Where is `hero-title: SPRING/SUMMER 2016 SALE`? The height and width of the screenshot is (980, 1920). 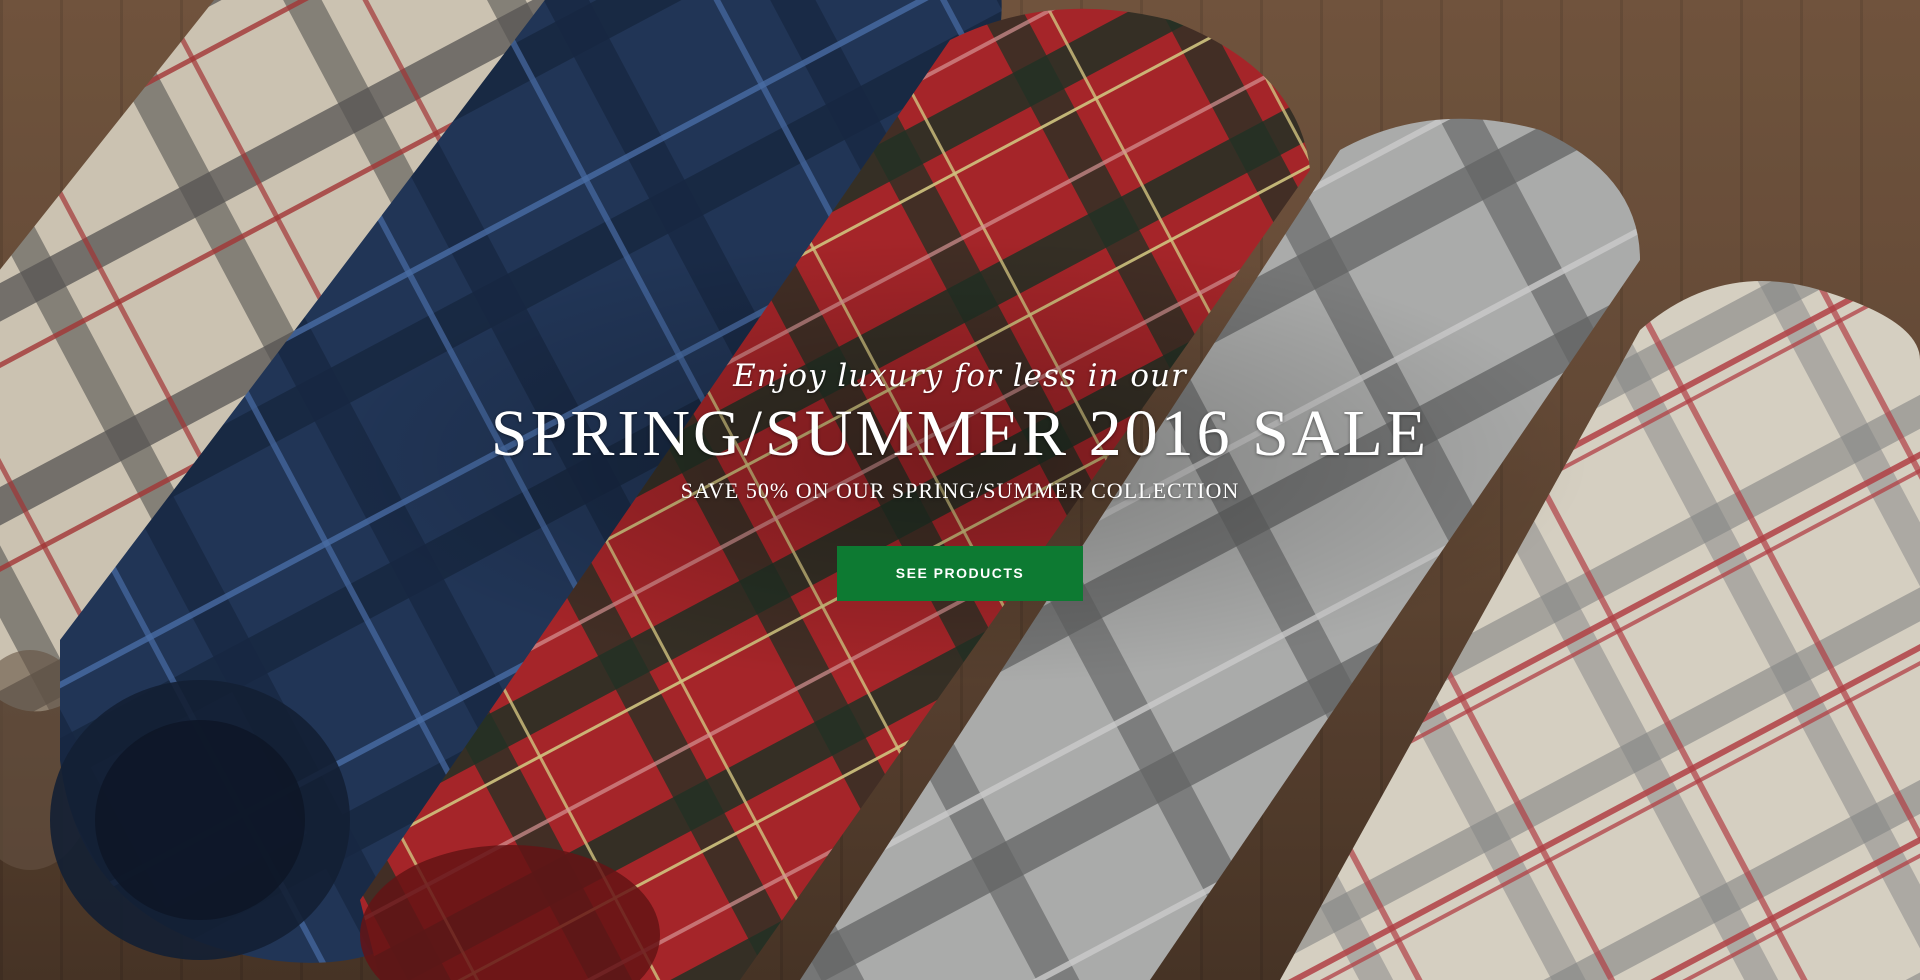 hero-title: SPRING/SUMMER 2016 SALE is located at coordinates (960, 433).